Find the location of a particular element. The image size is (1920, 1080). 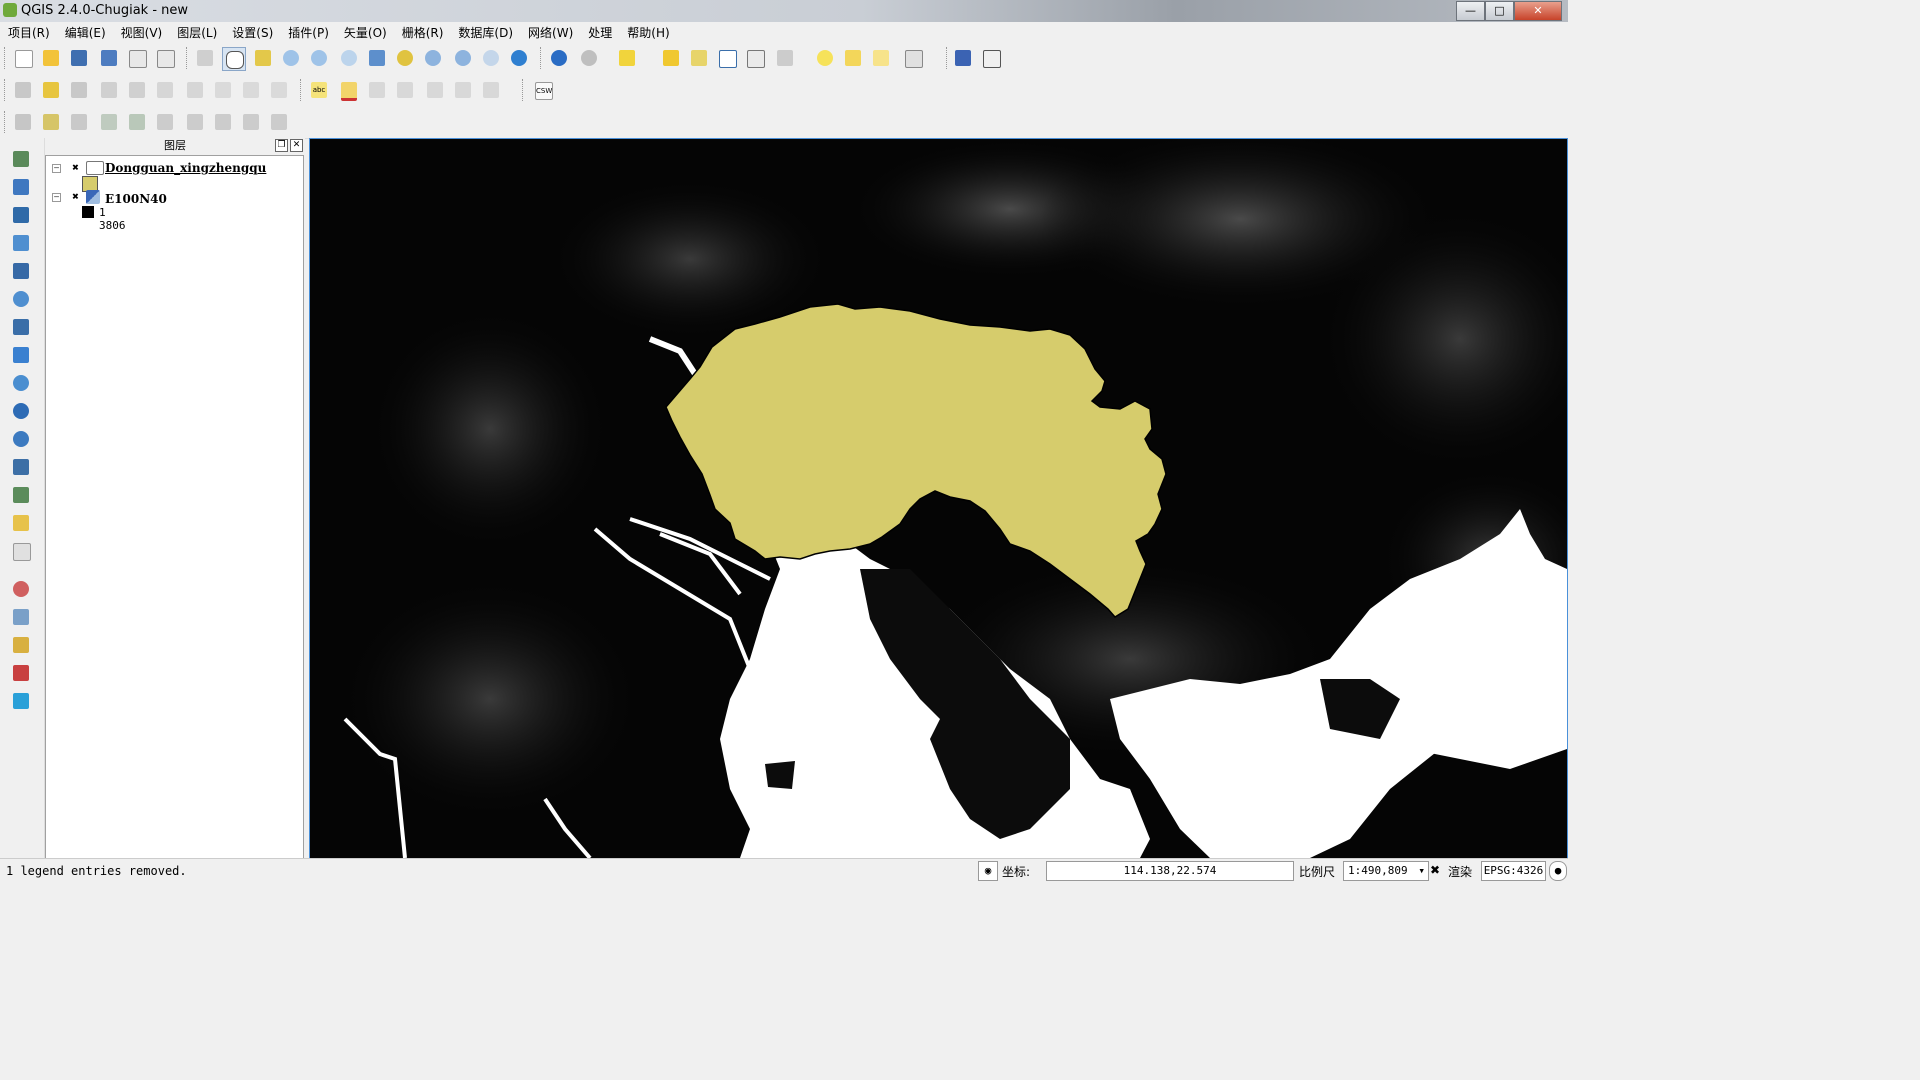

coordinate-capture-icon is located at coordinates (21, 617).